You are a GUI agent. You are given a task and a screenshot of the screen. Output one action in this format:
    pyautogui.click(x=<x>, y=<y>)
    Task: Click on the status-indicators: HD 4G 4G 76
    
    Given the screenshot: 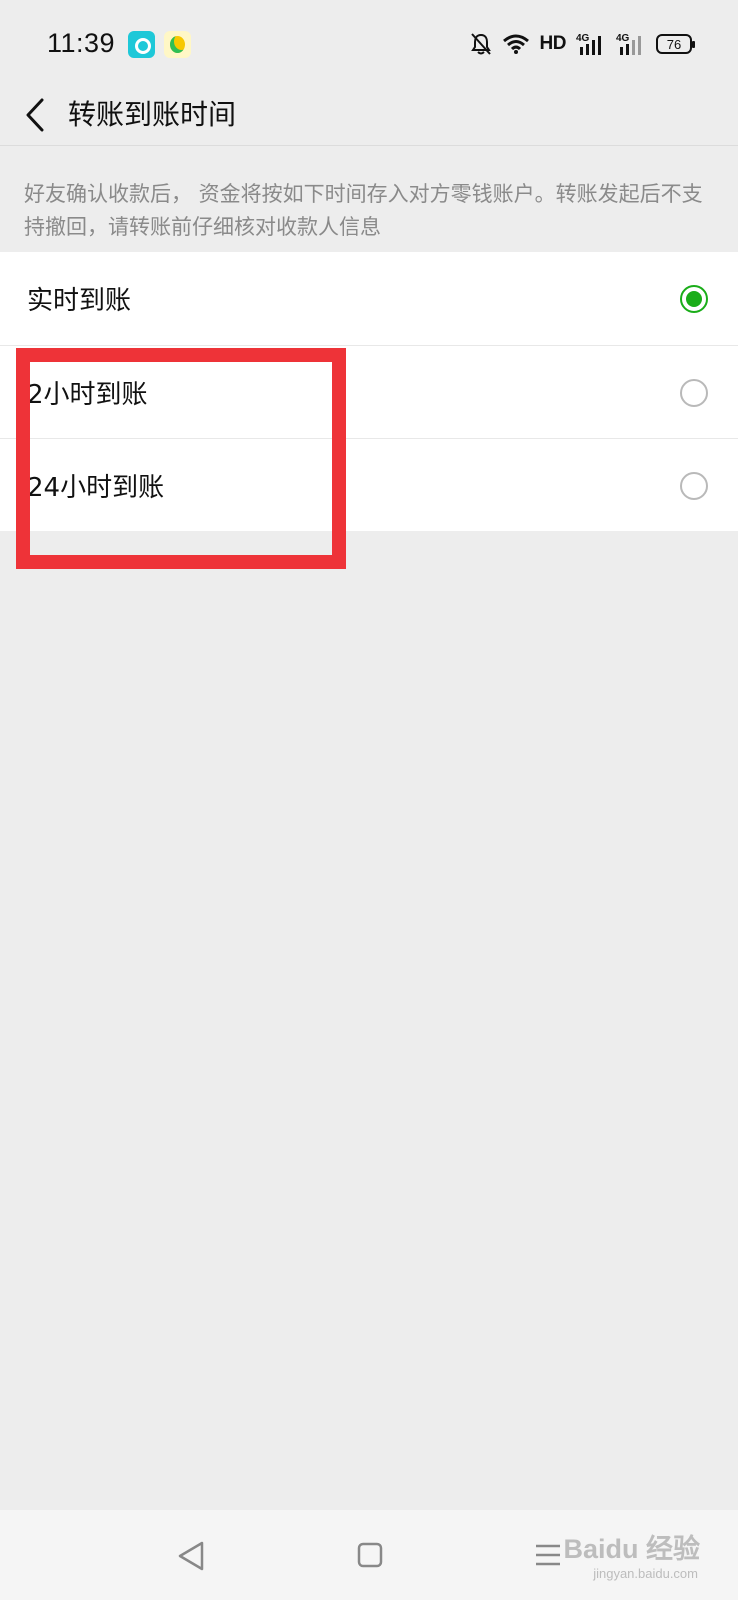 What is the action you would take?
    pyautogui.click(x=582, y=44)
    